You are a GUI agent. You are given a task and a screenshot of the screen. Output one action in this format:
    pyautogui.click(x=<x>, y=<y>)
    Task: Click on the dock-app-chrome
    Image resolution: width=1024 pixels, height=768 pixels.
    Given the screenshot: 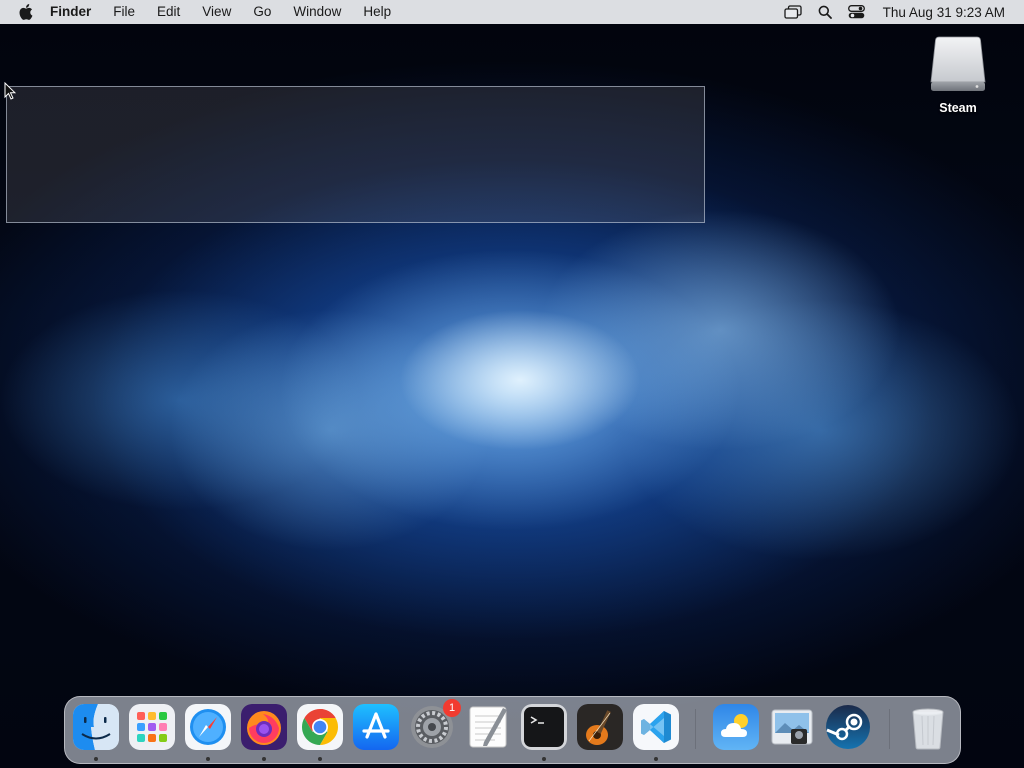 What is the action you would take?
    pyautogui.click(x=320, y=727)
    